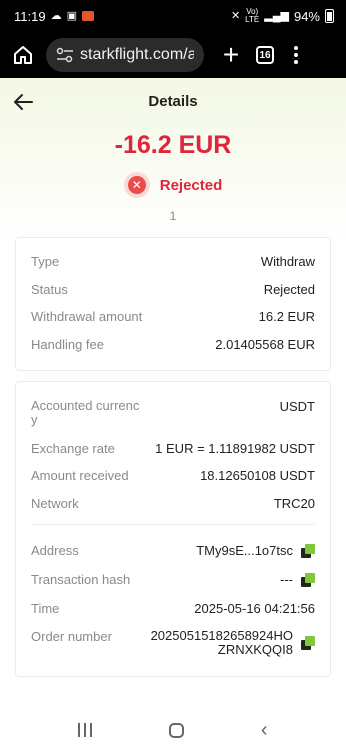  I want to click on page-title: Details, so click(173, 101).